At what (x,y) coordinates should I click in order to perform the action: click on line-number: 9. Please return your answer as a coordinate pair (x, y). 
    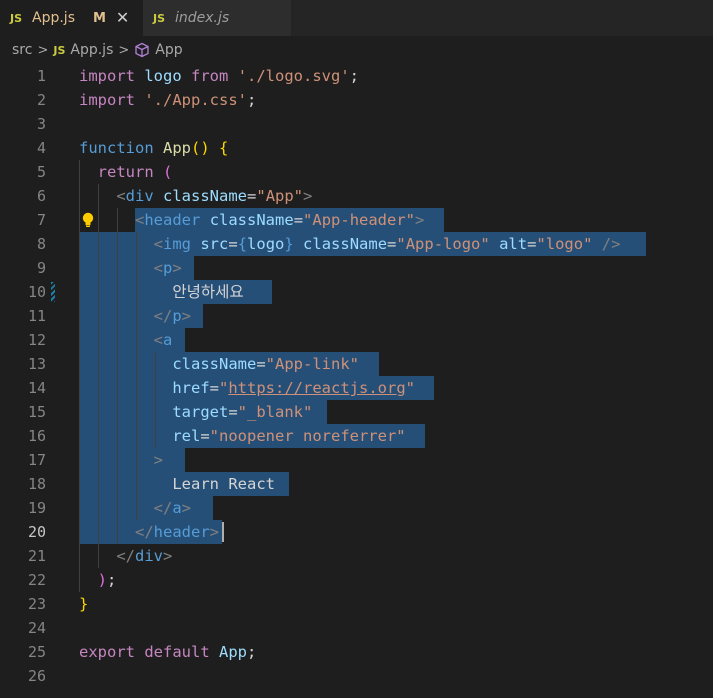
    Looking at the image, I should click on (41, 268).